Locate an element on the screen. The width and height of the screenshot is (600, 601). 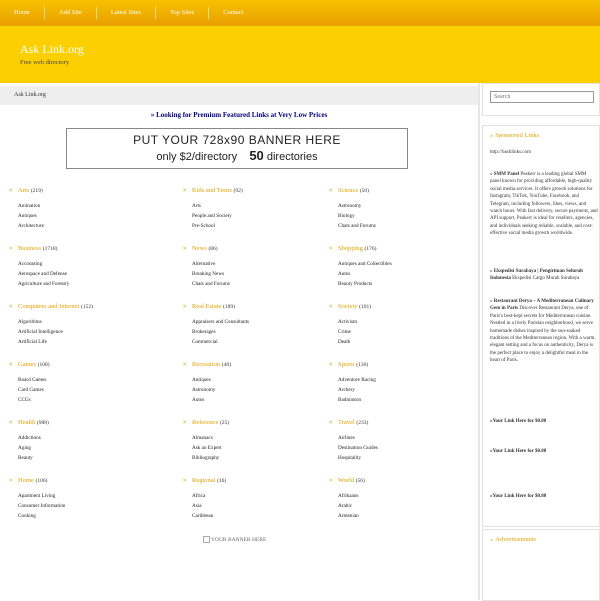
subcategory-link: Cooking is located at coordinates (83, 516).